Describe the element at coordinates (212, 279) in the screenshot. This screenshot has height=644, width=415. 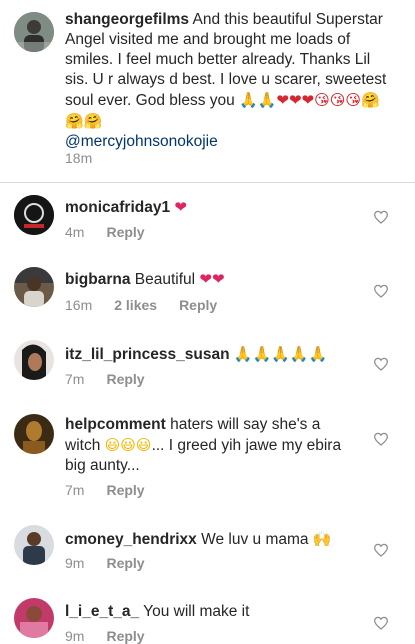
I see `comment-emojis: ❤❤` at that location.